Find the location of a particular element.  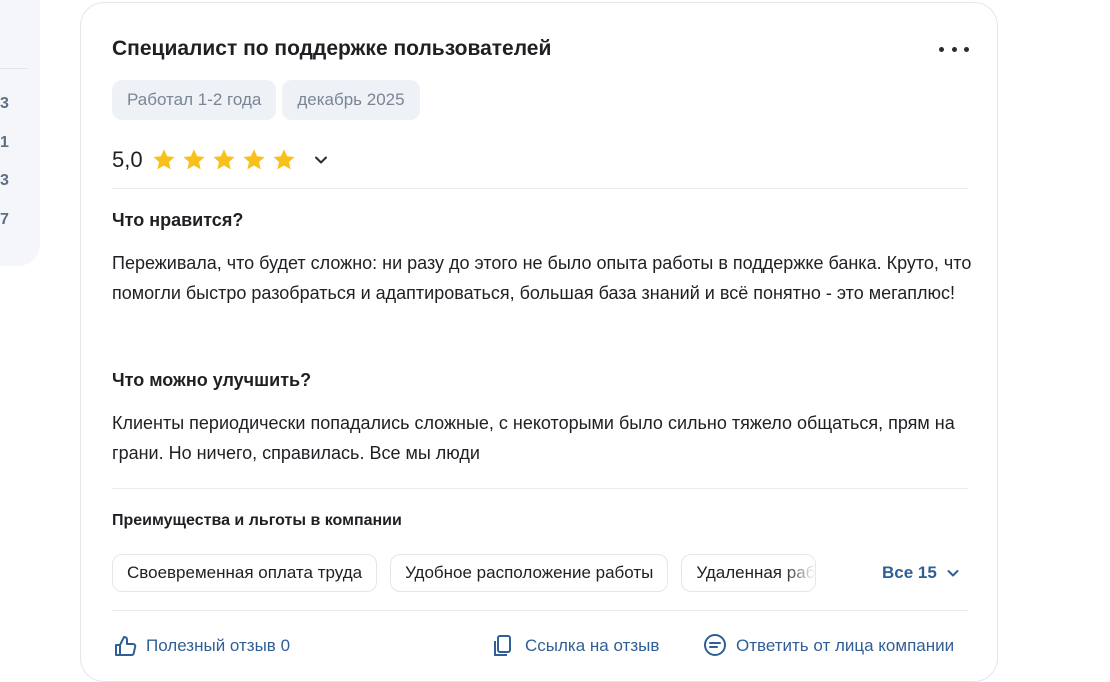

sidebar-count: 7 is located at coordinates (4, 219).